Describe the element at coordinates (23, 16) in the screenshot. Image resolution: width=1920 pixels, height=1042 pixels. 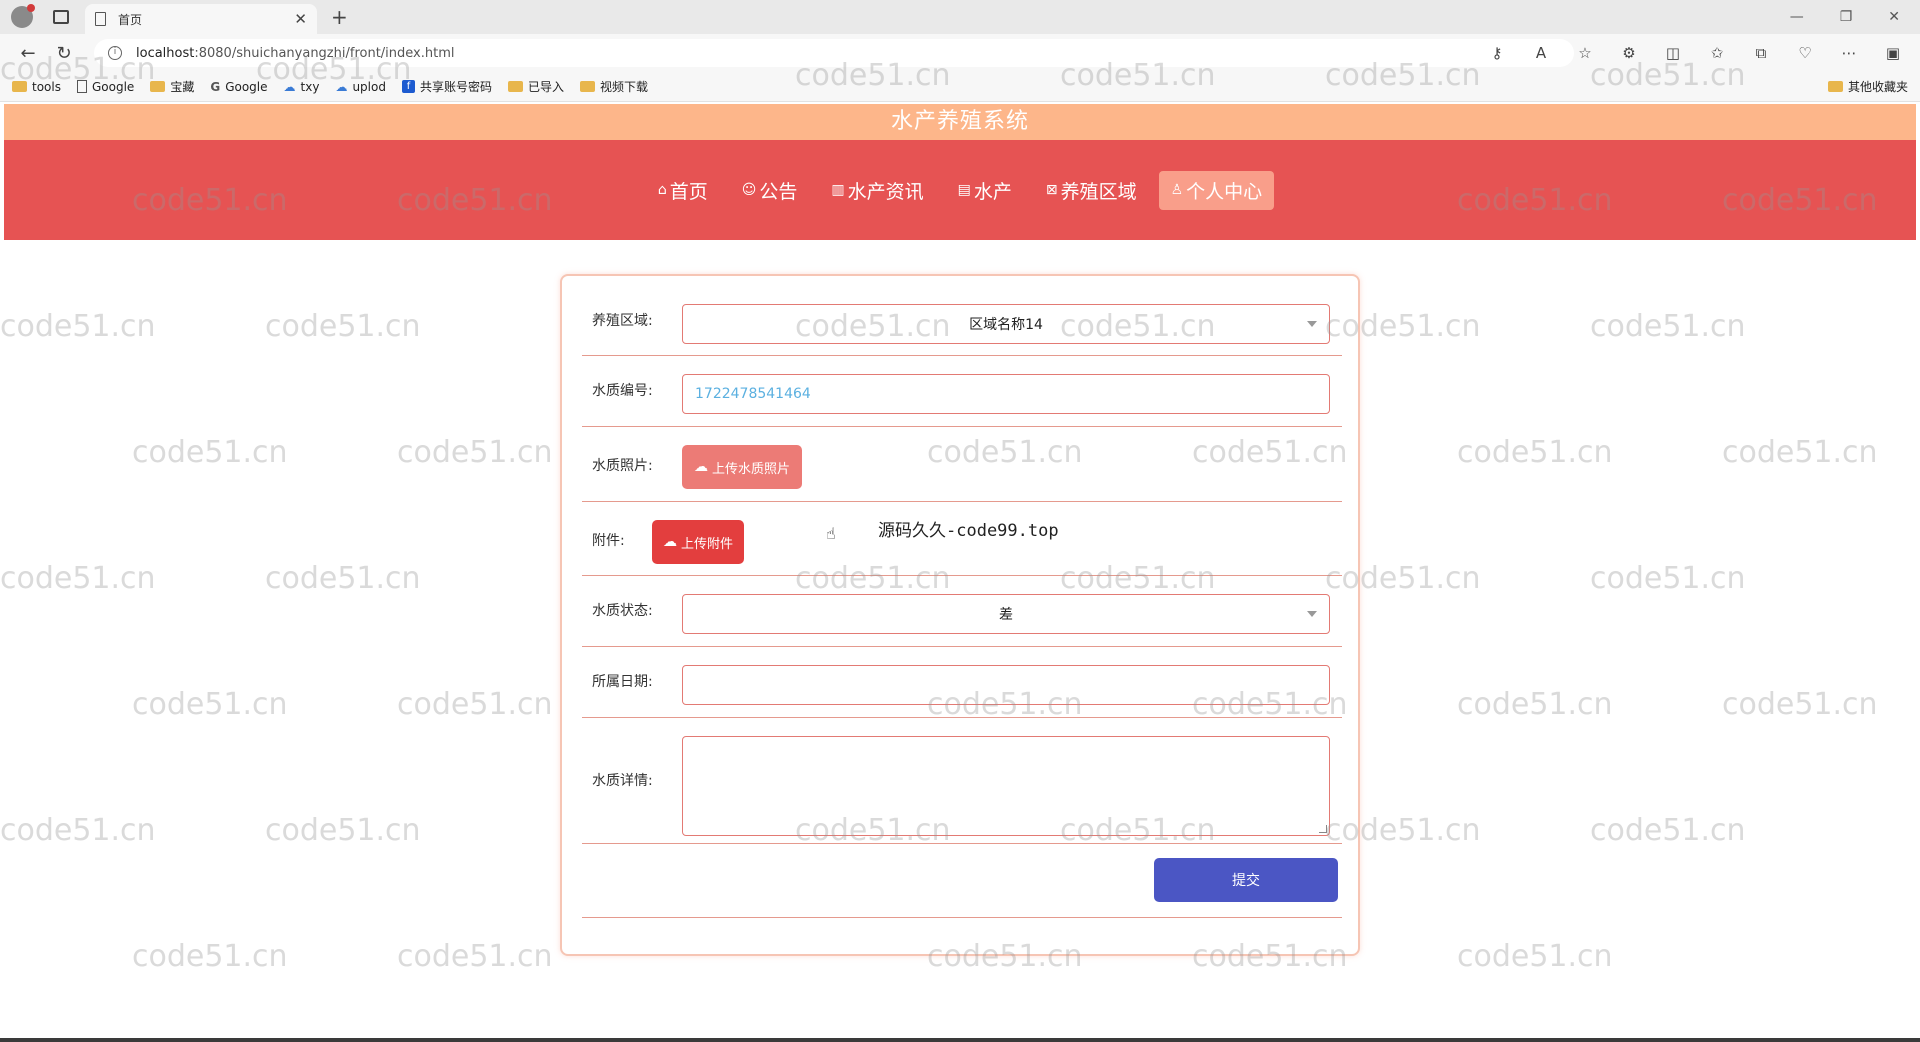
I see `profile-avatar-icon` at that location.